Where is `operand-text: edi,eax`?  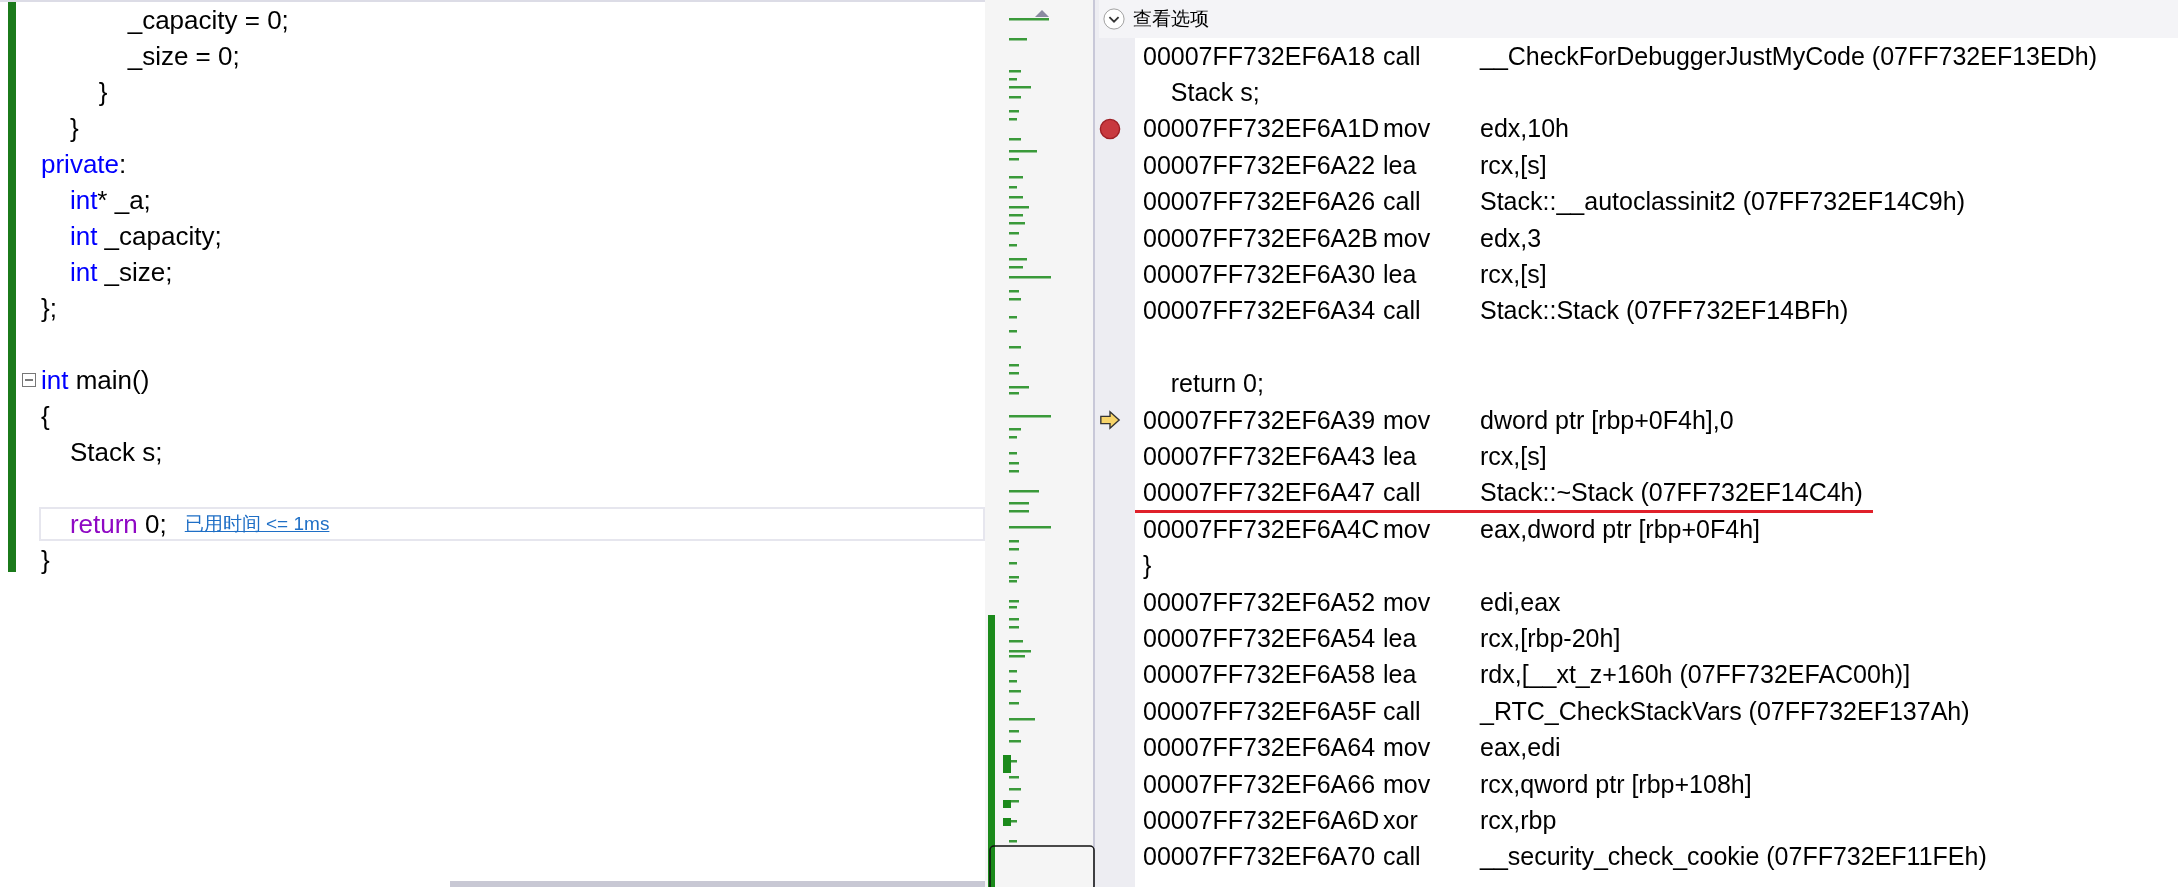 operand-text: edi,eax is located at coordinates (1520, 602).